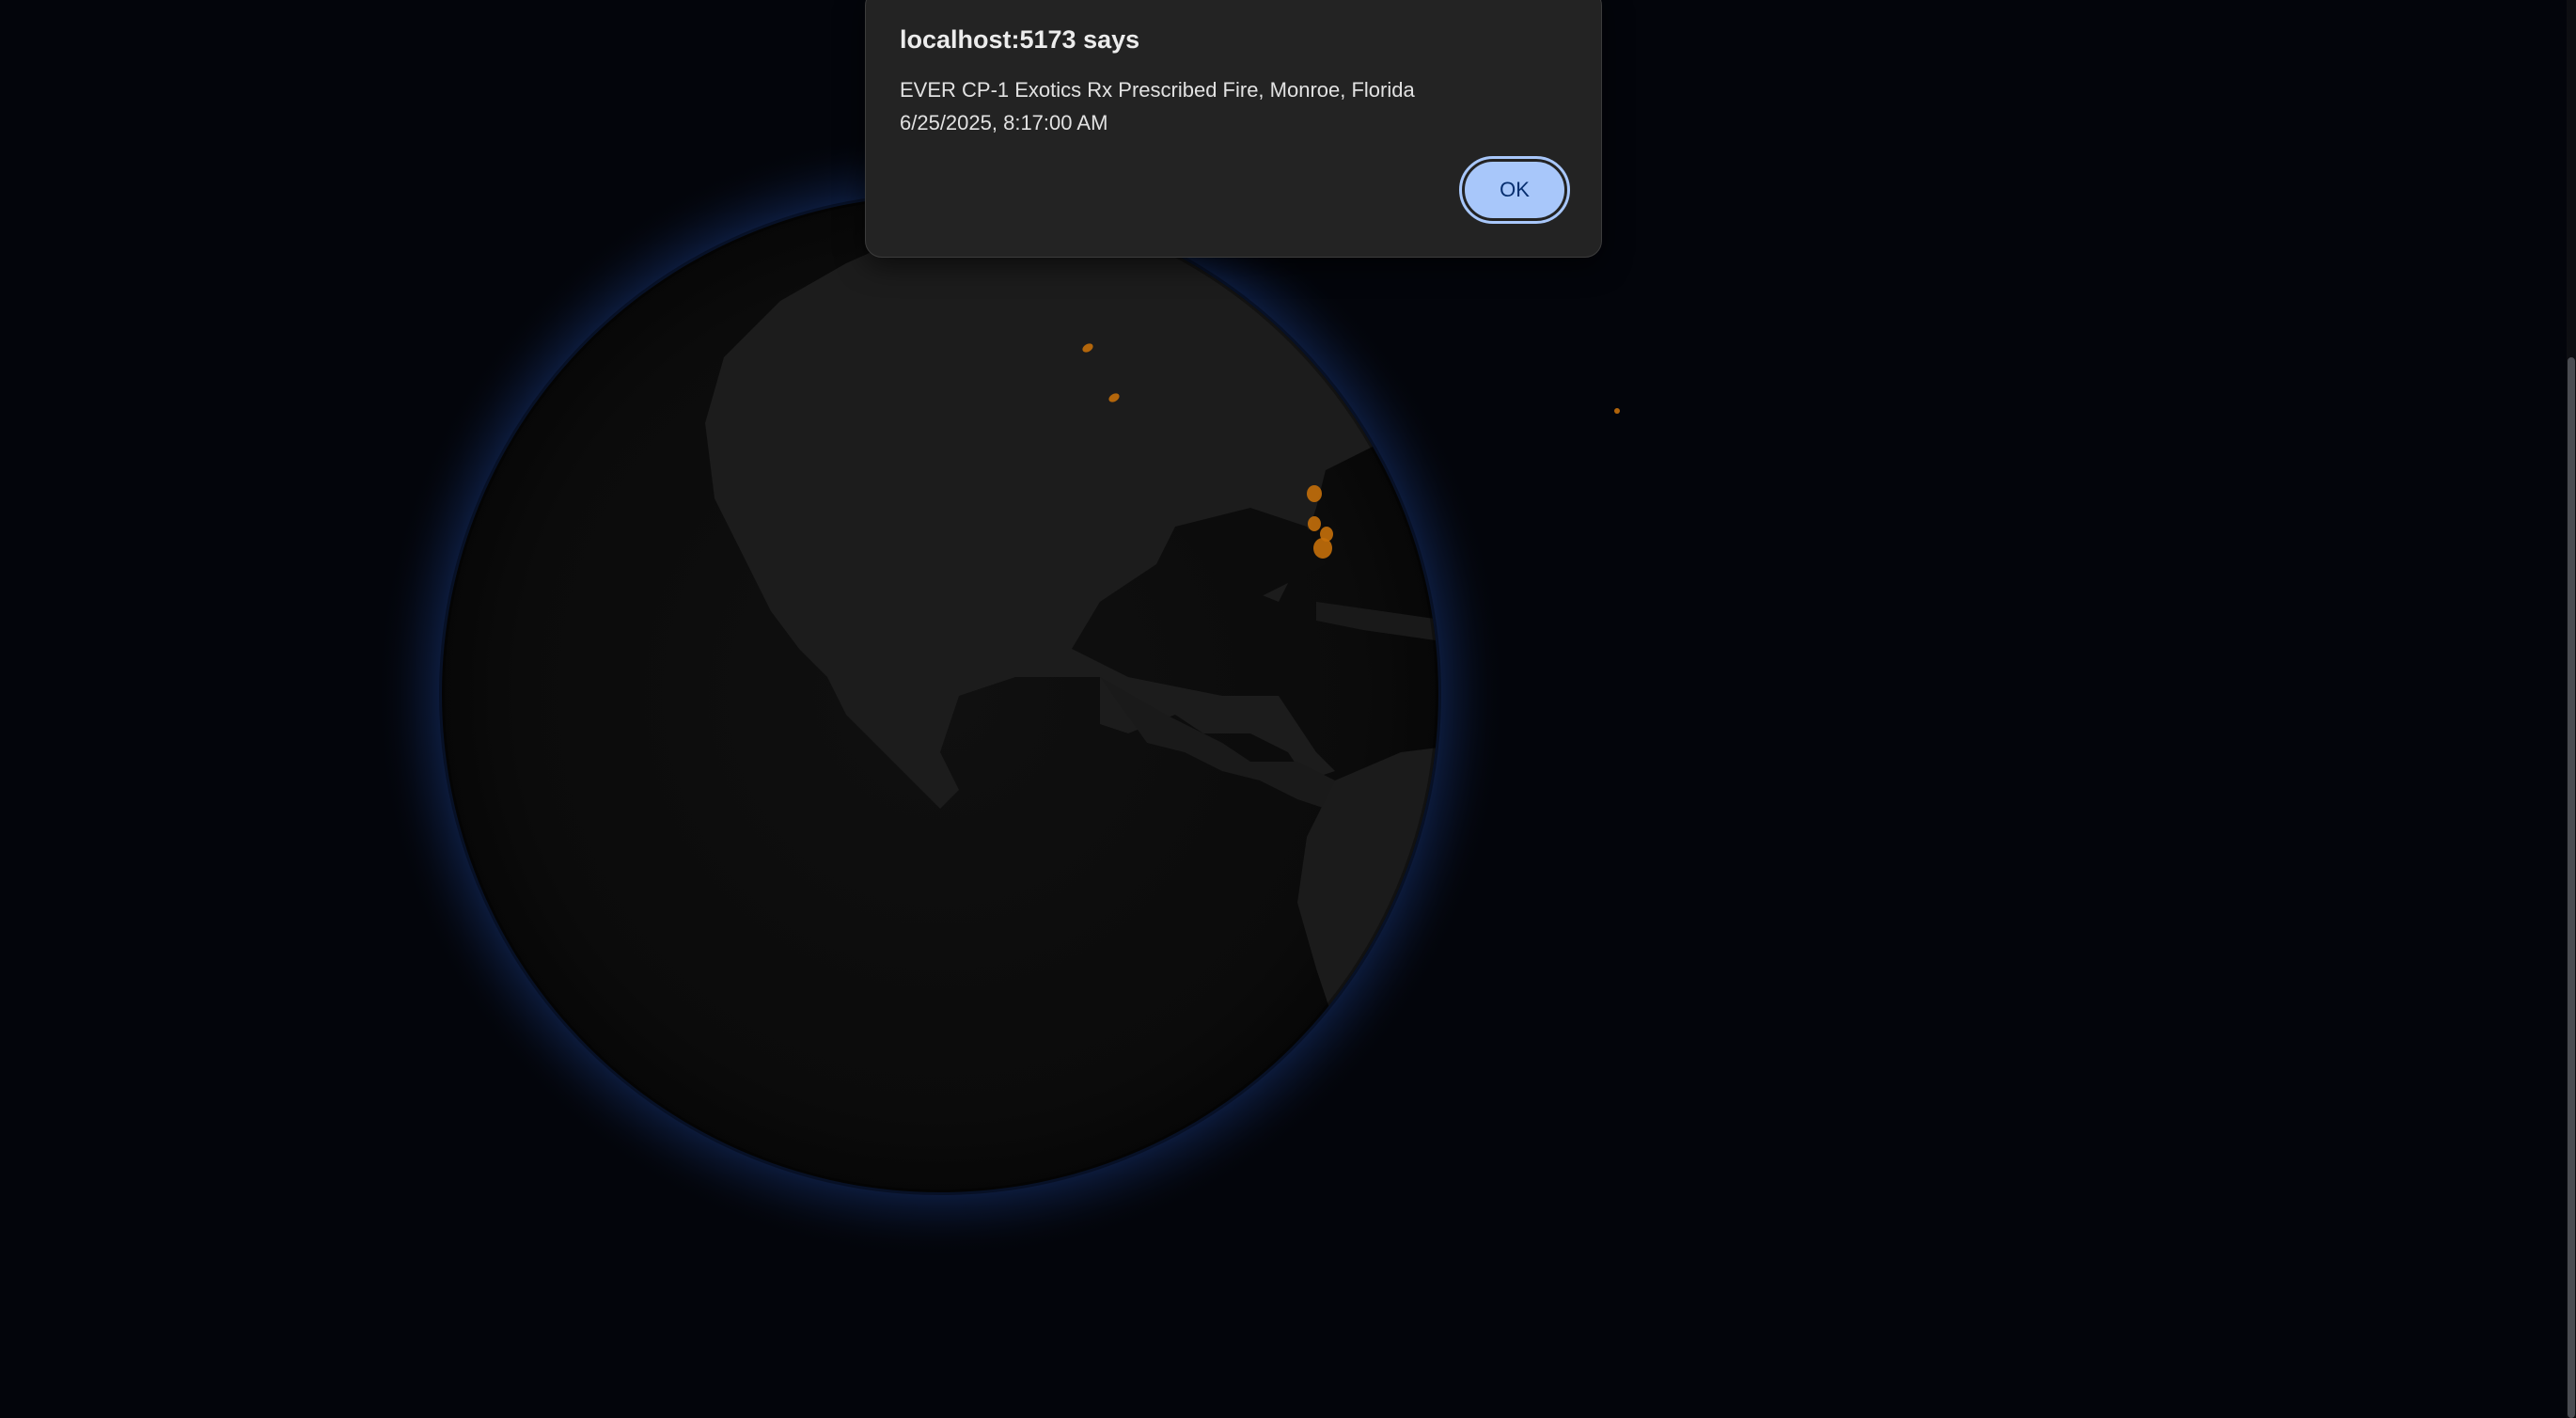 This screenshot has height=1418, width=2576. I want to click on scrollbar-track, so click(2571, 709).